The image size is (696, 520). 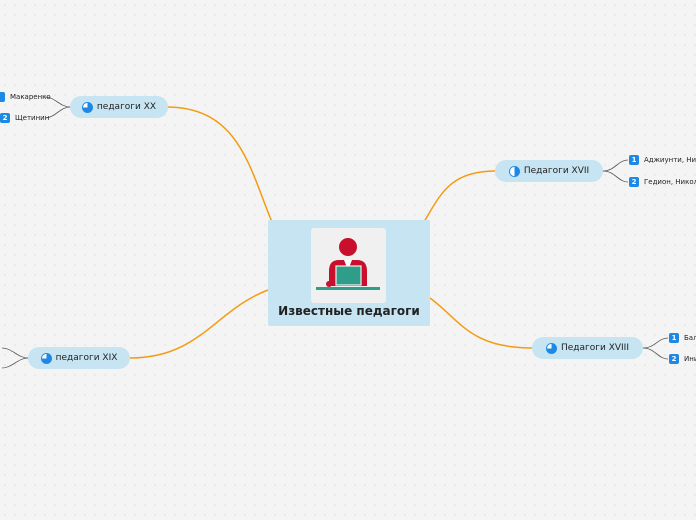 What do you see at coordinates (670, 160) in the screenshot?
I see `leaf-label: Аджиунти, Ник` at bounding box center [670, 160].